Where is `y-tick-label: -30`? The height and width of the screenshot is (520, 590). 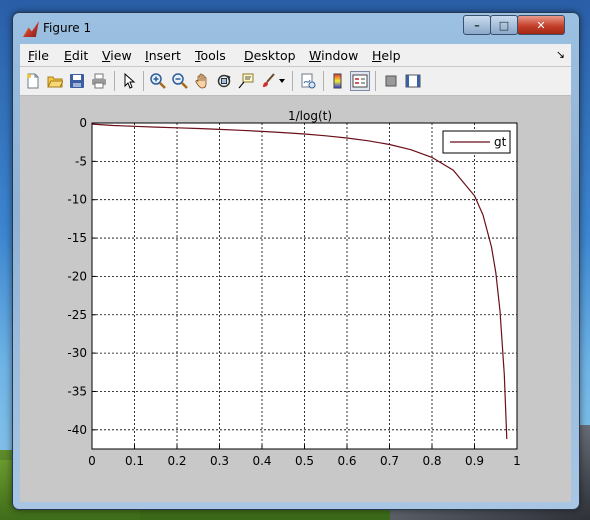 y-tick-label: -30 is located at coordinates (77, 353).